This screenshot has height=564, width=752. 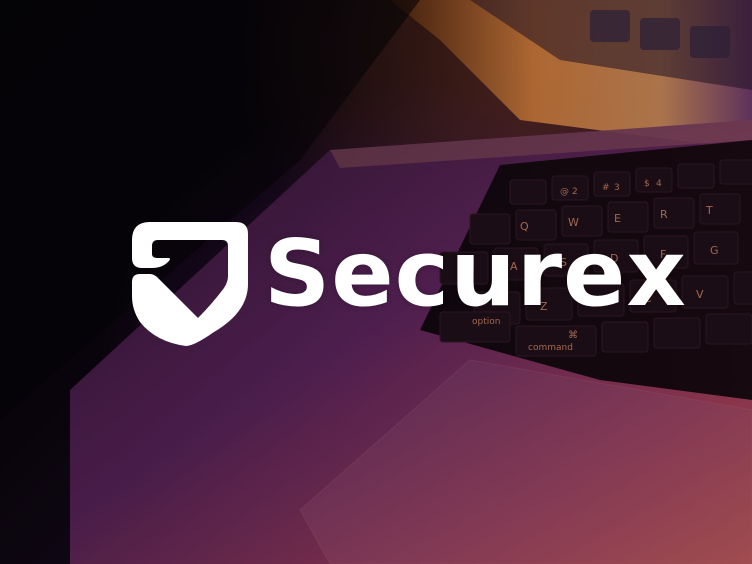 I want to click on shield-s-icon, so click(x=190, y=284).